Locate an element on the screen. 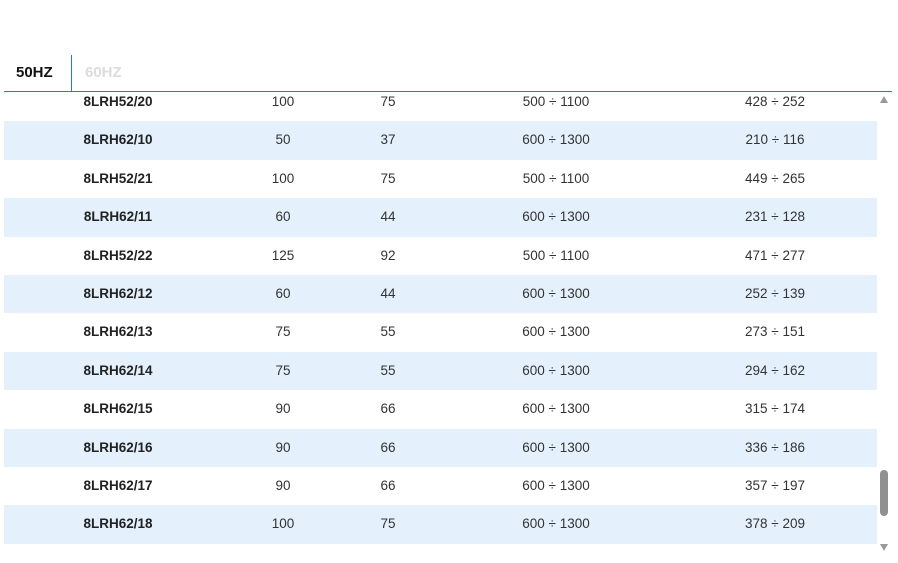 The image size is (898, 563). vertical-scrollbar is located at coordinates (884, 323).